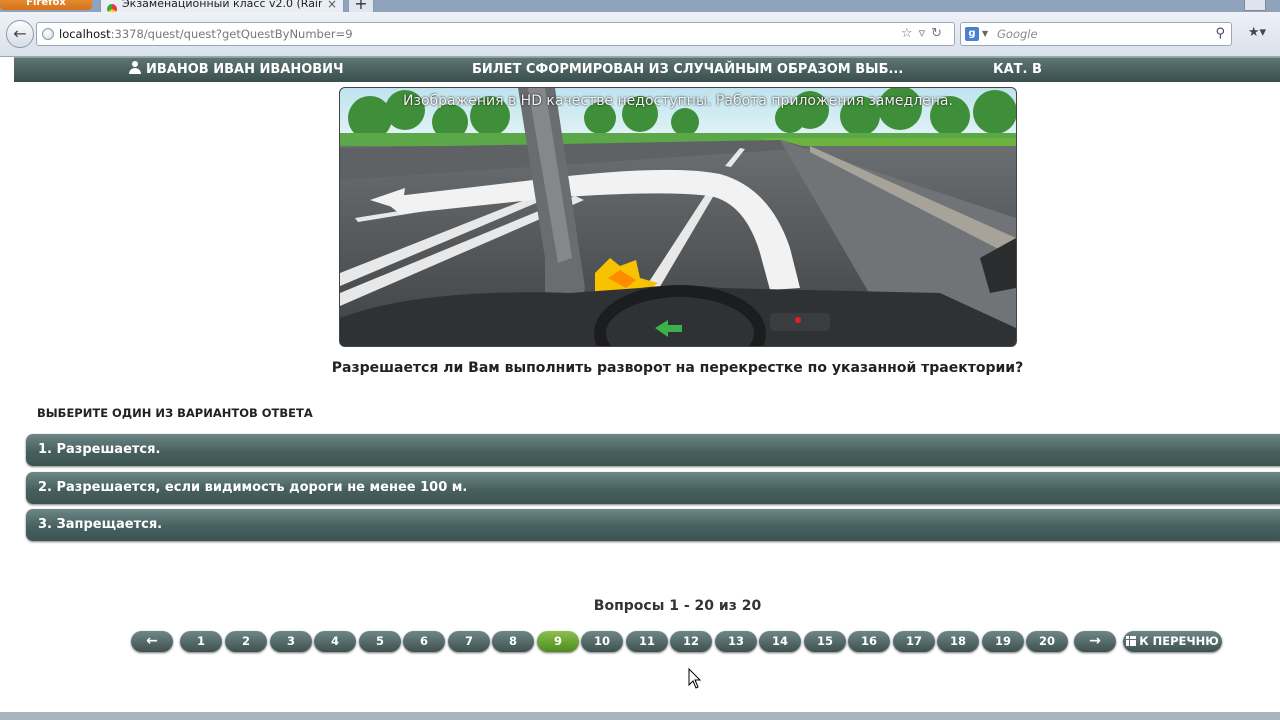 This screenshot has width=1280, height=720. Describe the element at coordinates (335, 641) in the screenshot. I see `page-button-4: 4` at that location.